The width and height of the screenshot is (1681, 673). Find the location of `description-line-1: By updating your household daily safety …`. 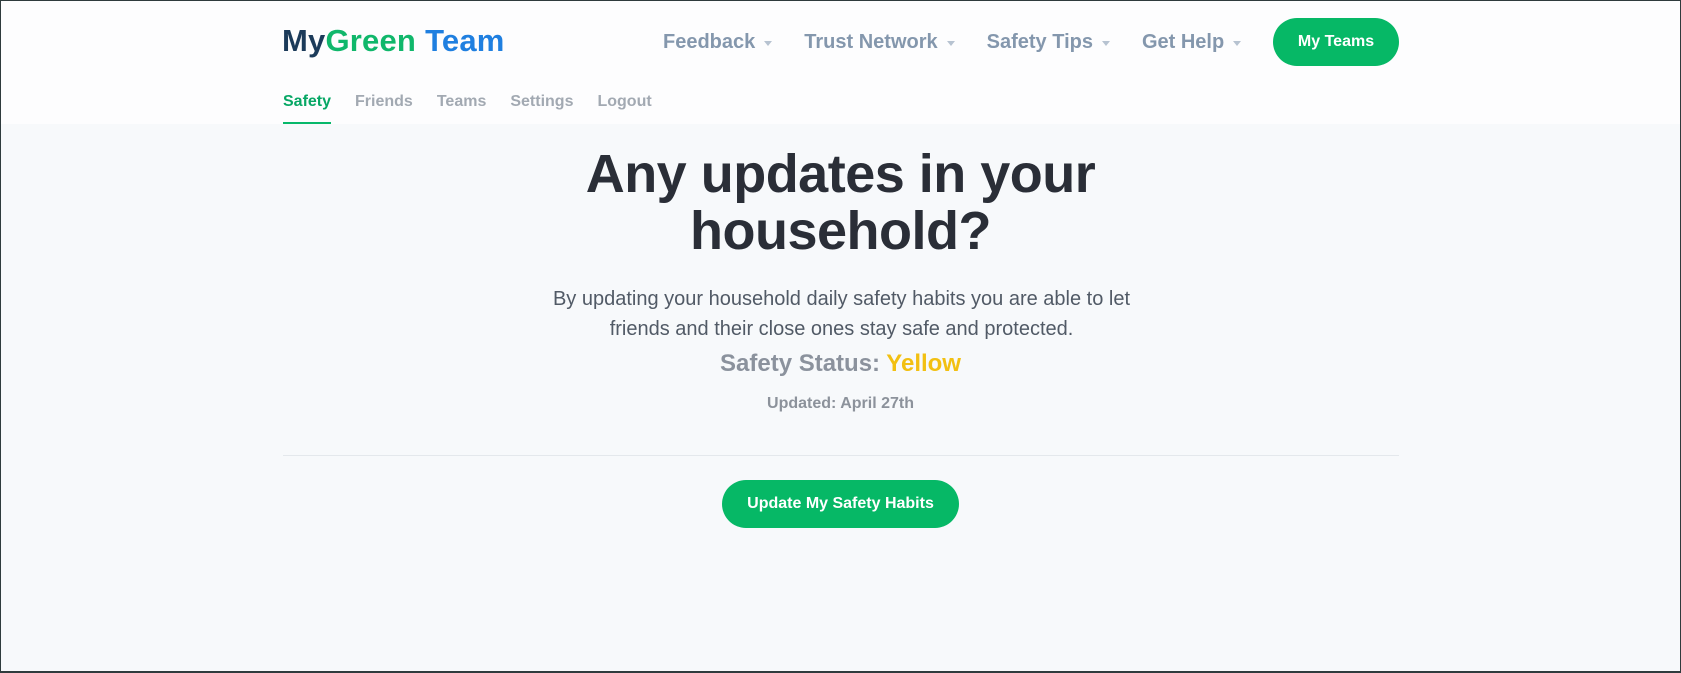

description-line-1: By updating your household daily safety … is located at coordinates (841, 299).